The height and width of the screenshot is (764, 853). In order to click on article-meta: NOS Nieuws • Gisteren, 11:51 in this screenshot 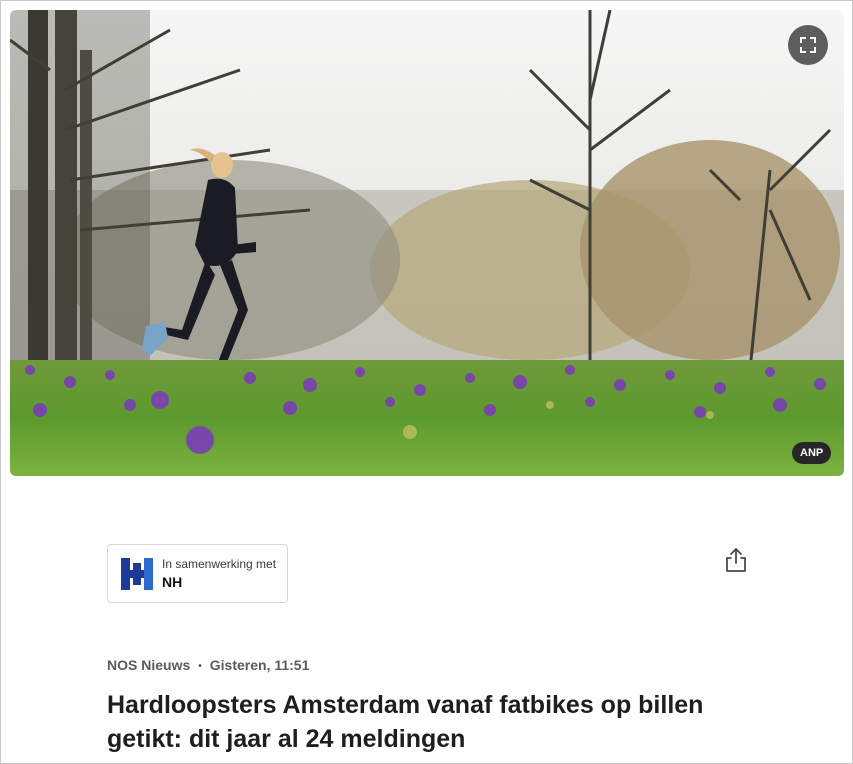, I will do `click(208, 665)`.